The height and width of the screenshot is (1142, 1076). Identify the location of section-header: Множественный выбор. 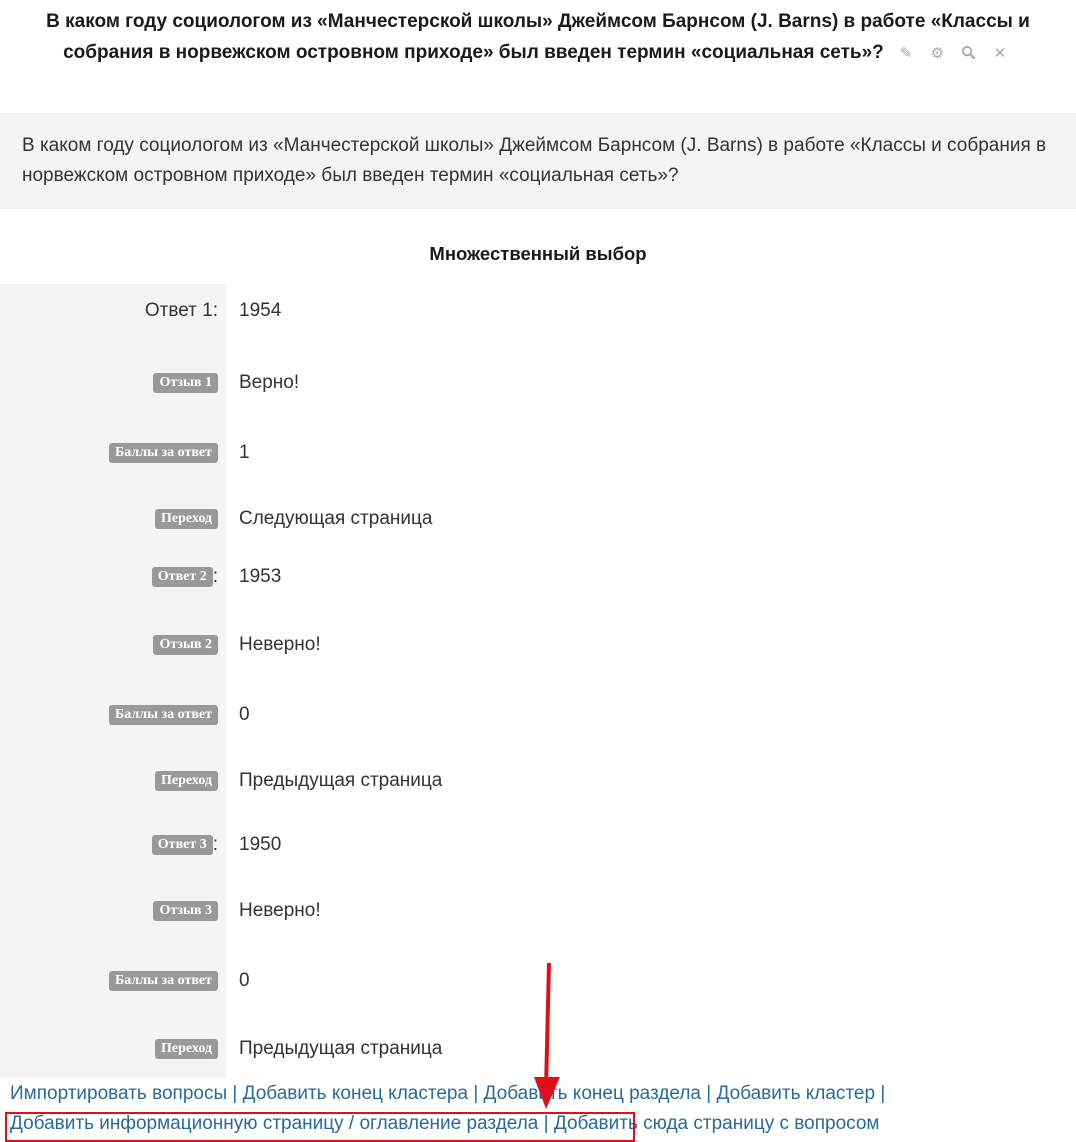
(538, 253).